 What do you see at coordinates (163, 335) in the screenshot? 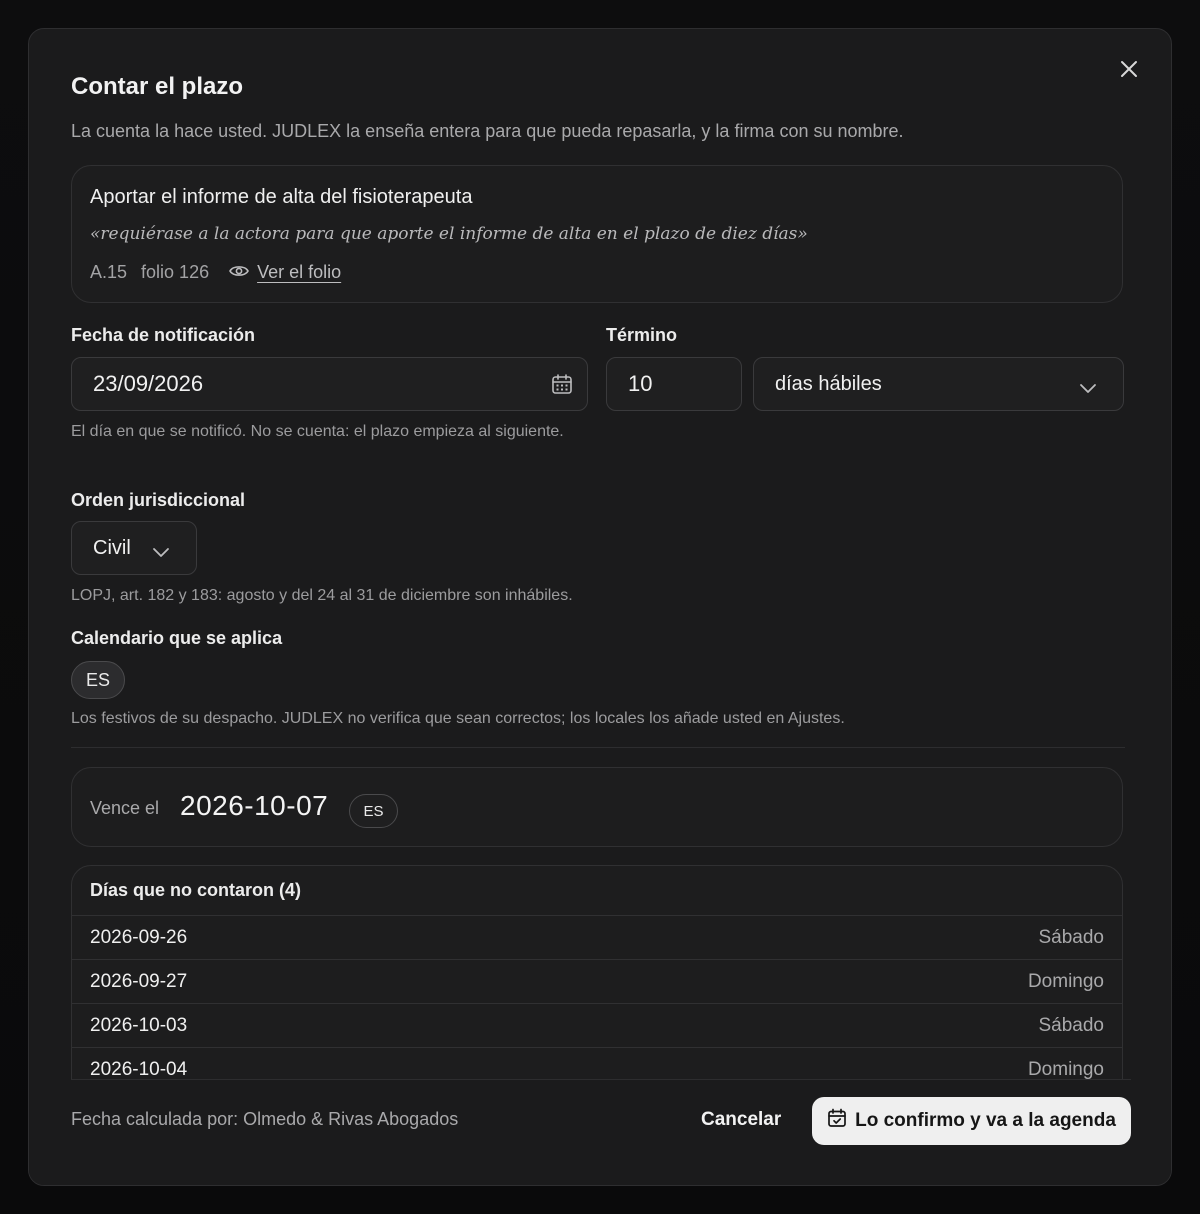
I see `notification-date-label: Fecha de notificación` at bounding box center [163, 335].